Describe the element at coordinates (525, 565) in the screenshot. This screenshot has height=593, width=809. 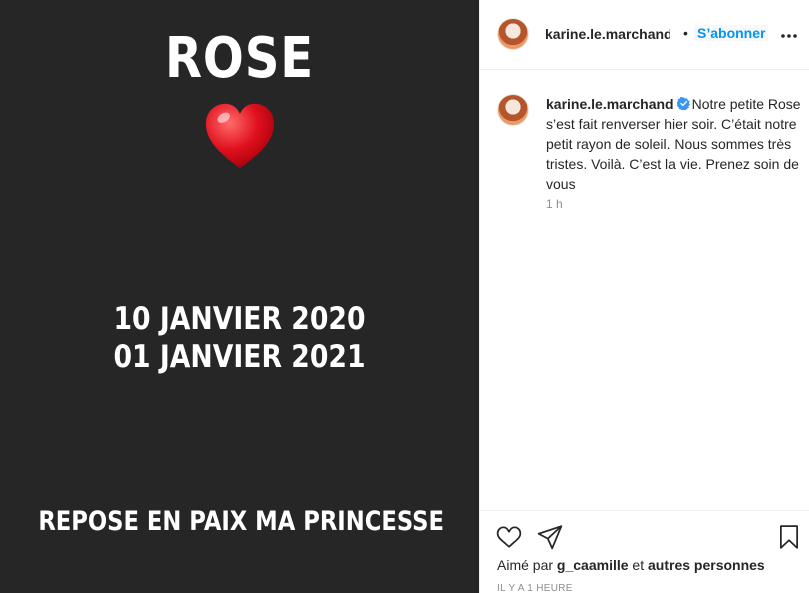
I see `liked-prefix: Aimé par` at that location.